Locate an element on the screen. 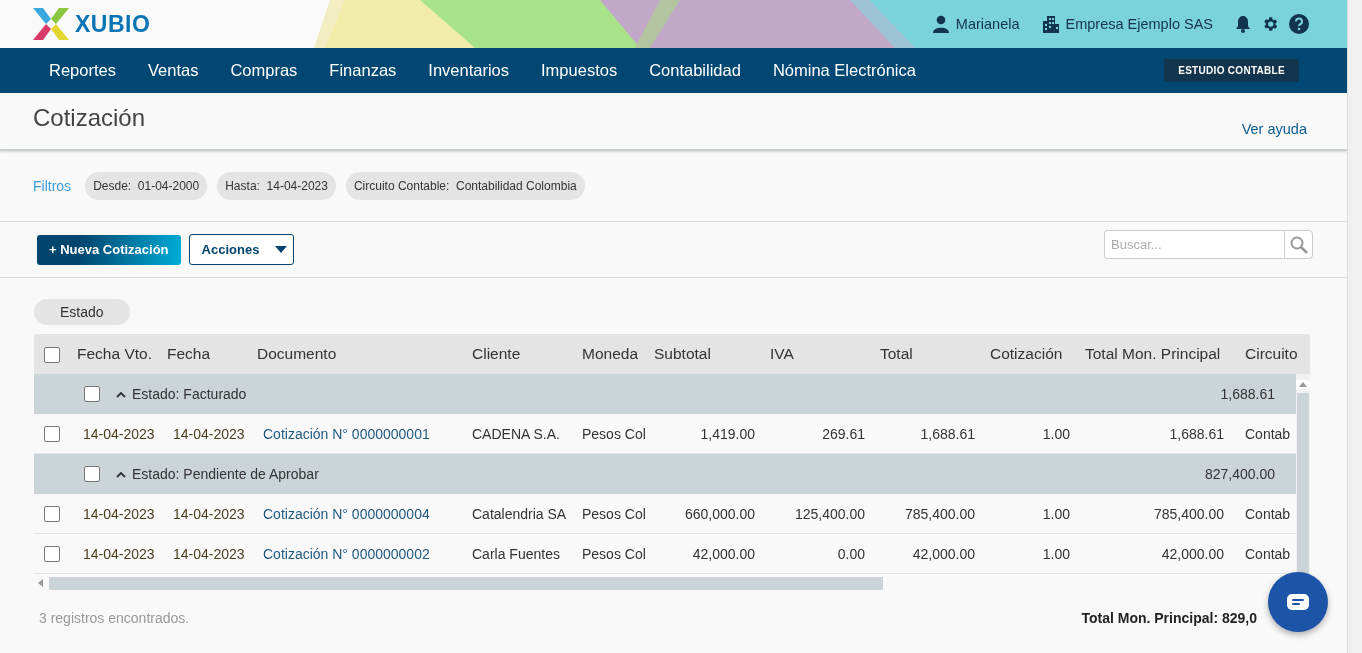  vertical-scrollbar is located at coordinates (1303, 474).